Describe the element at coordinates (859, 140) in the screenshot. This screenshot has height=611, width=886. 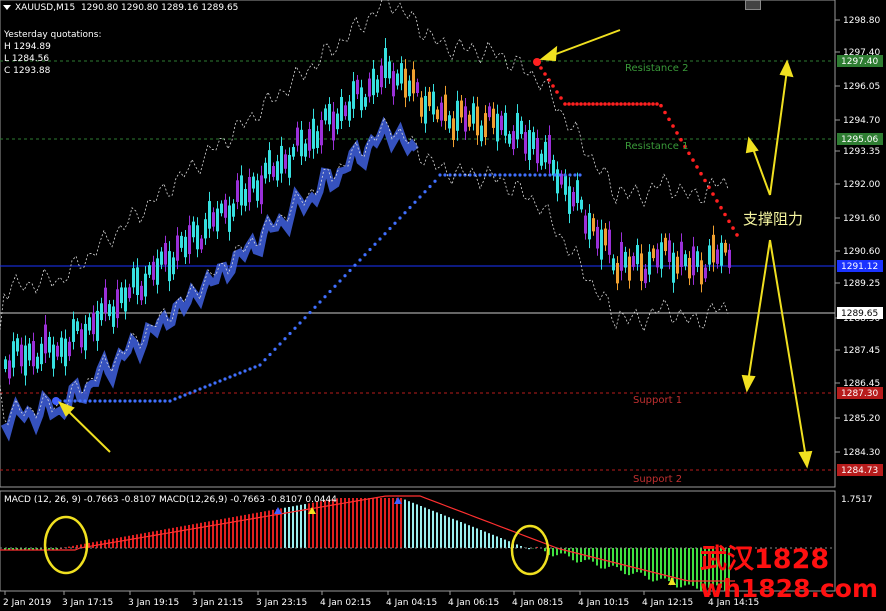
I see `price-tag-label: 1295.06` at that location.